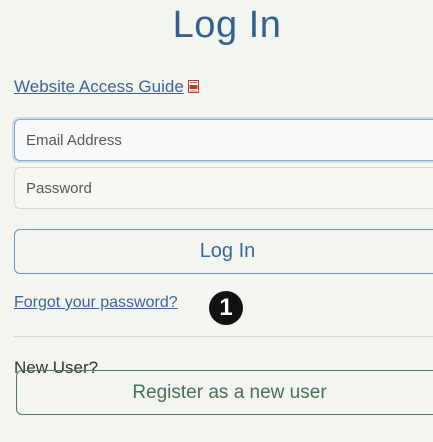 Image resolution: width=433 pixels, height=442 pixels. I want to click on register-button-label: Register as a new user, so click(229, 392).